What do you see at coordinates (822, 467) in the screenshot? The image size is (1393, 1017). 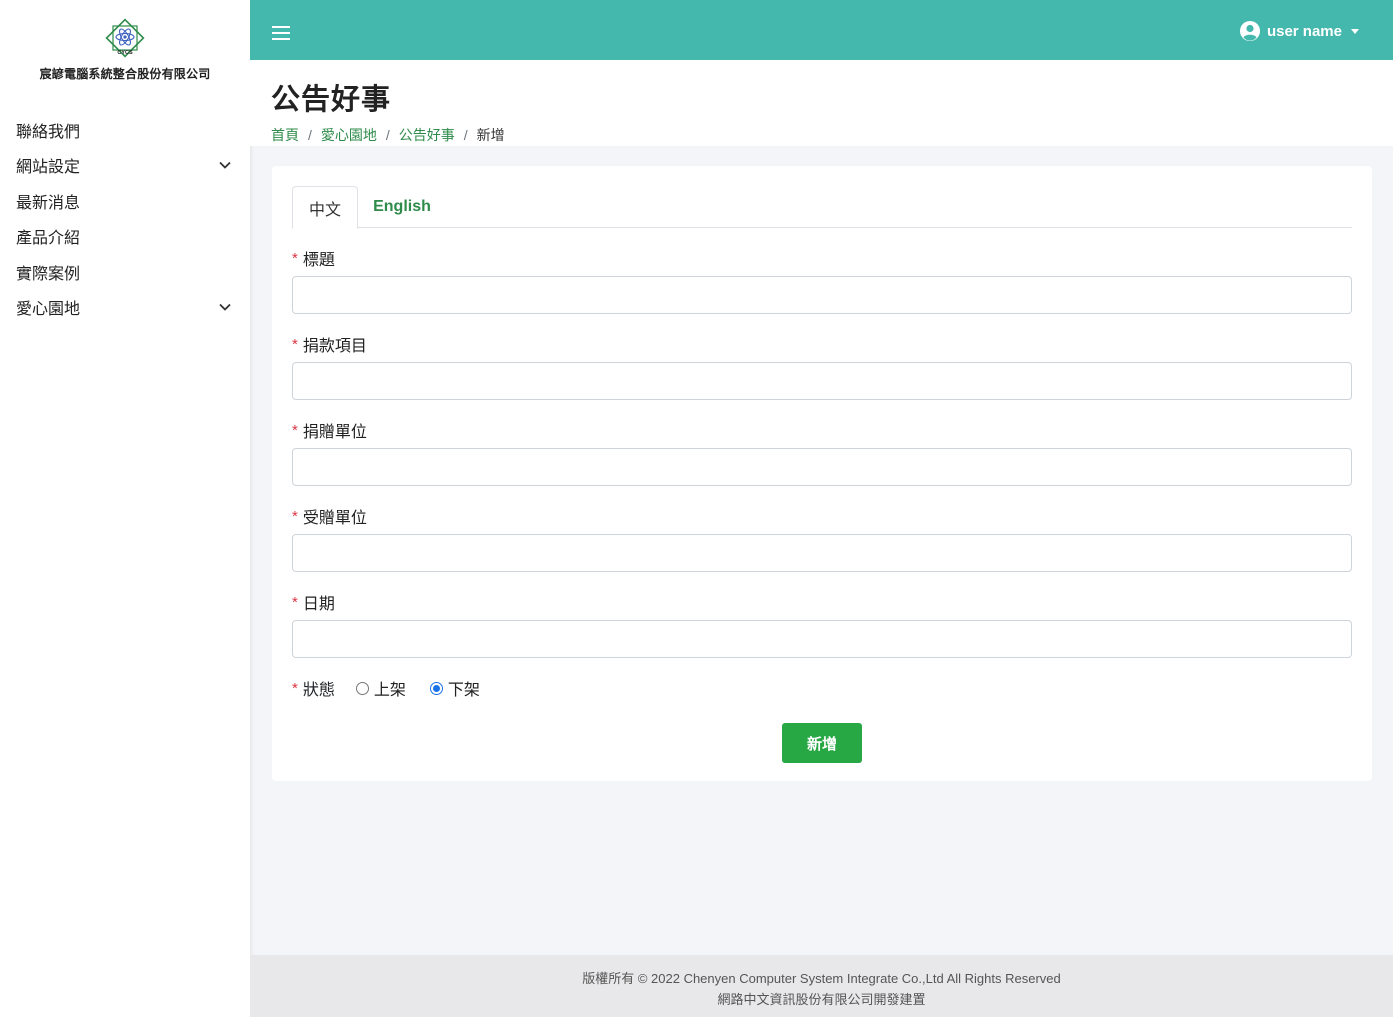 I see `donor-input` at bounding box center [822, 467].